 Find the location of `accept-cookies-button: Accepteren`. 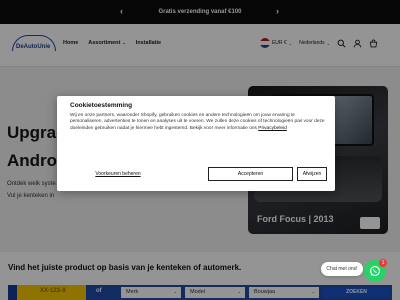

accept-cookies-button: Accepteren is located at coordinates (250, 174).